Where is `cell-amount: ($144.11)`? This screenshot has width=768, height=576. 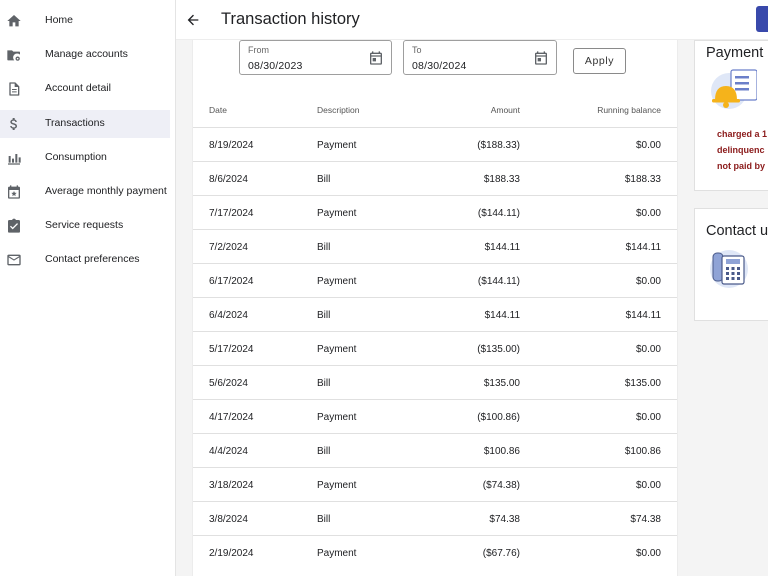
cell-amount: ($144.11) is located at coordinates (498, 213).